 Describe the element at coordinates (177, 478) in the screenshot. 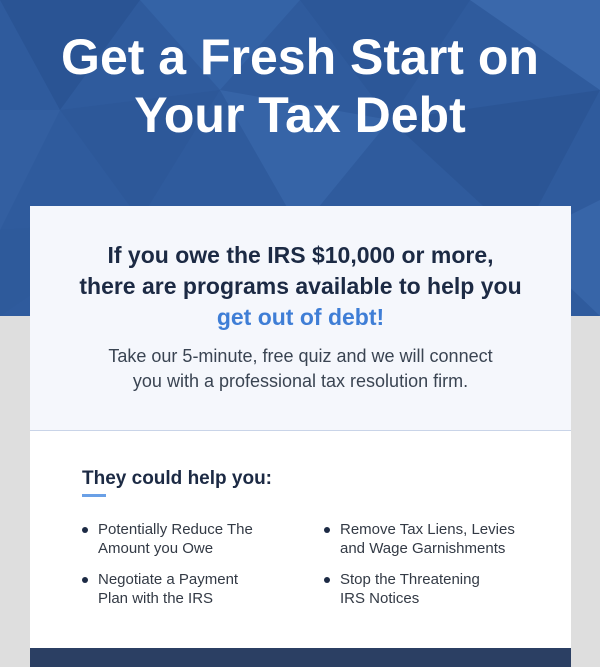

I see `help-title: They could help you:` at that location.